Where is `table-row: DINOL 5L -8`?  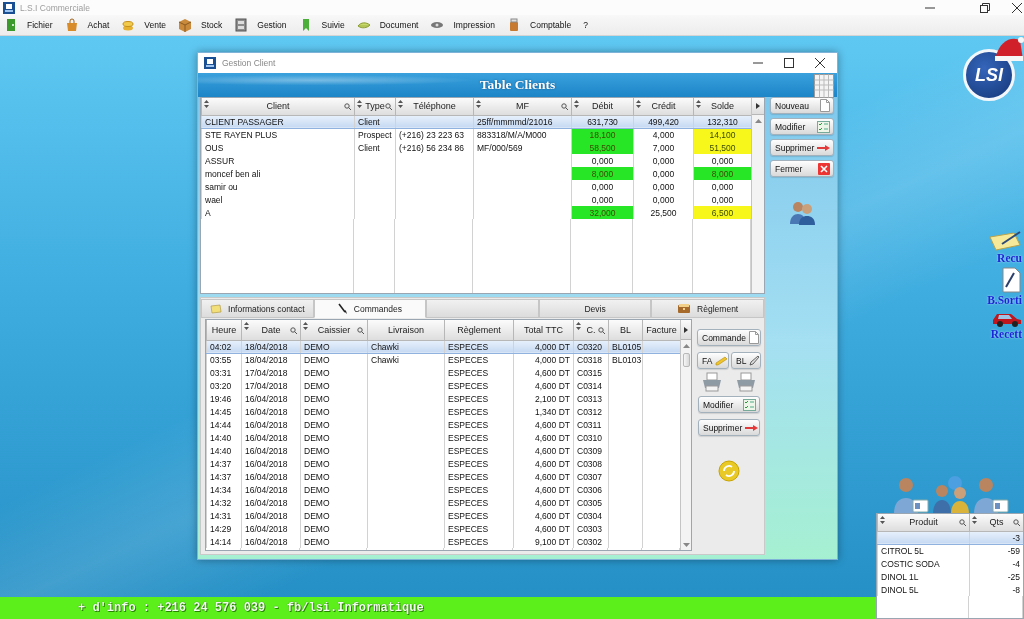
table-row: DINOL 5L -8 is located at coordinates (950, 589).